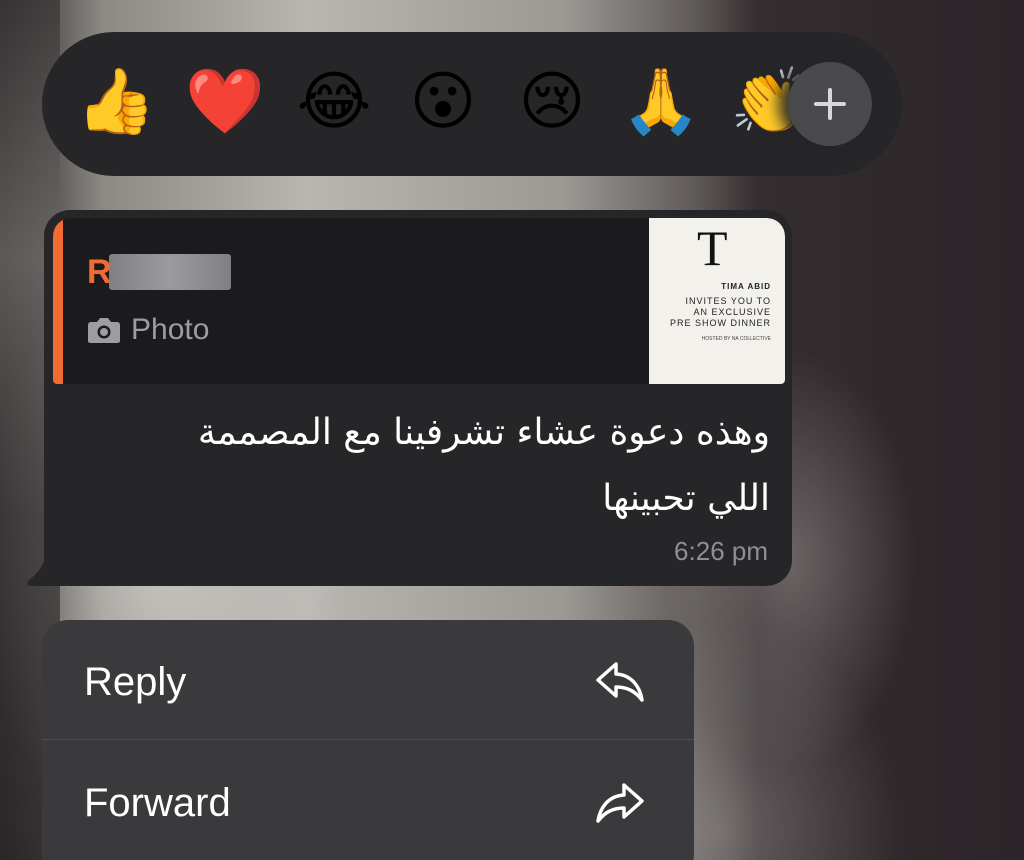 The width and height of the screenshot is (1024, 860). I want to click on reaction-bar: 👍 ❤️ 😂 😮 😢 🙏 👏, so click(472, 104).